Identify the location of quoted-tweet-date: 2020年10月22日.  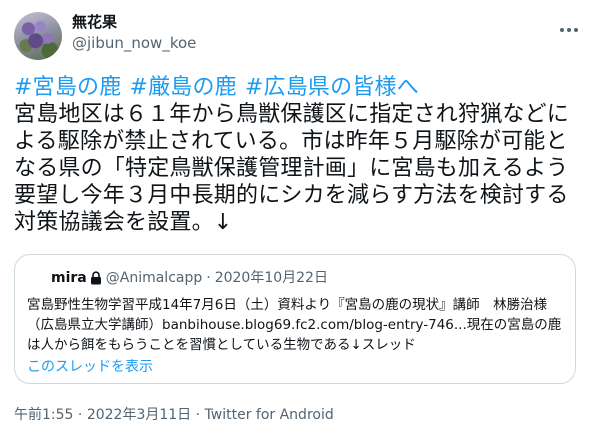
(271, 278).